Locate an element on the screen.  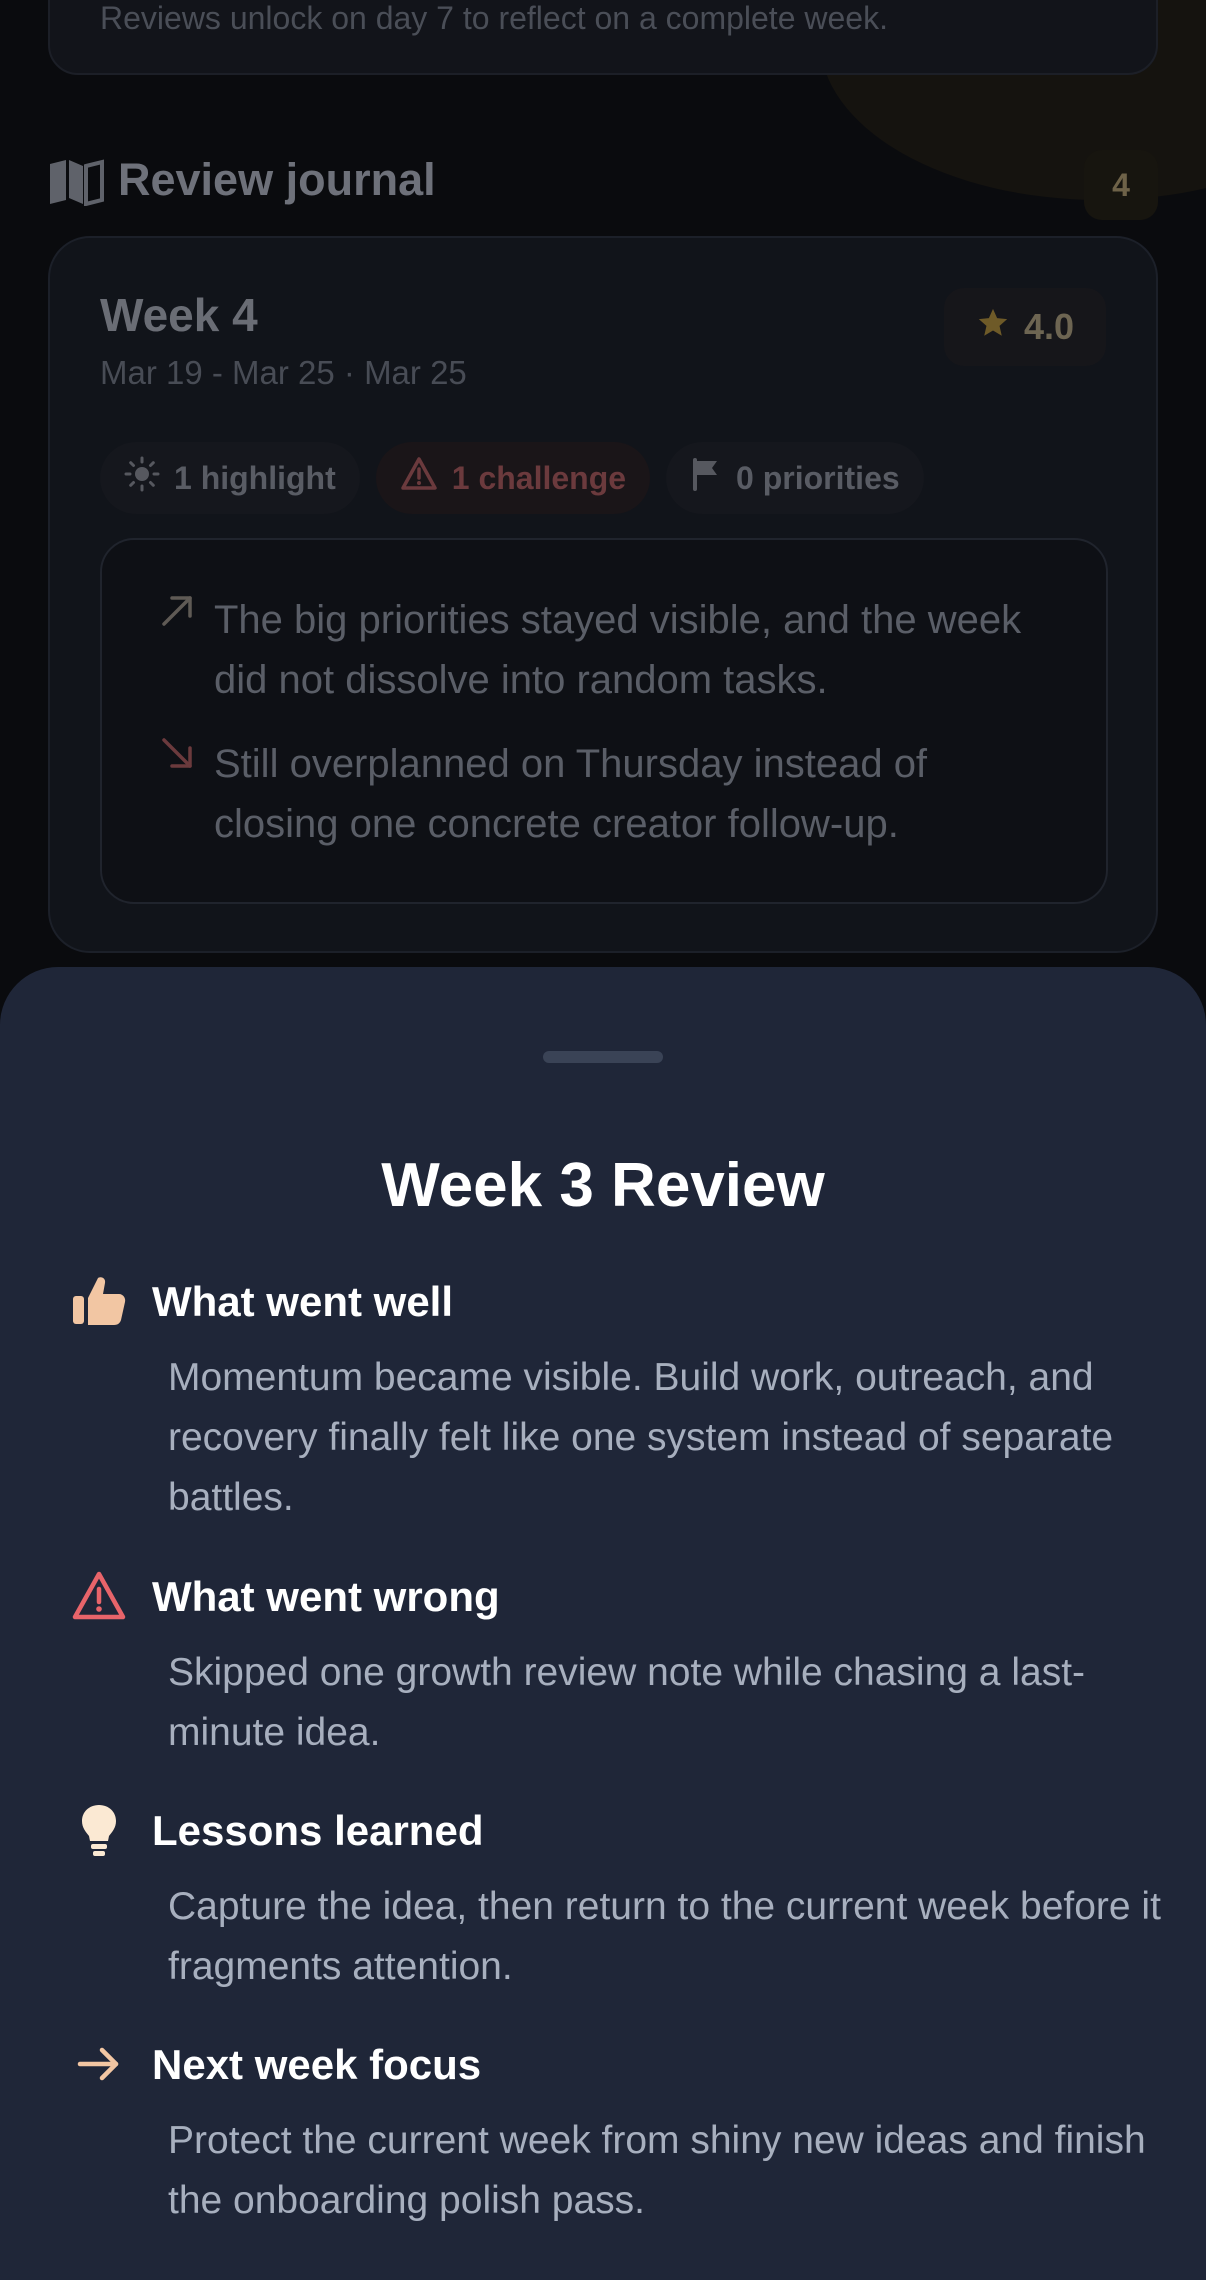
challenge-chip: 1 challenge is located at coordinates (513, 478).